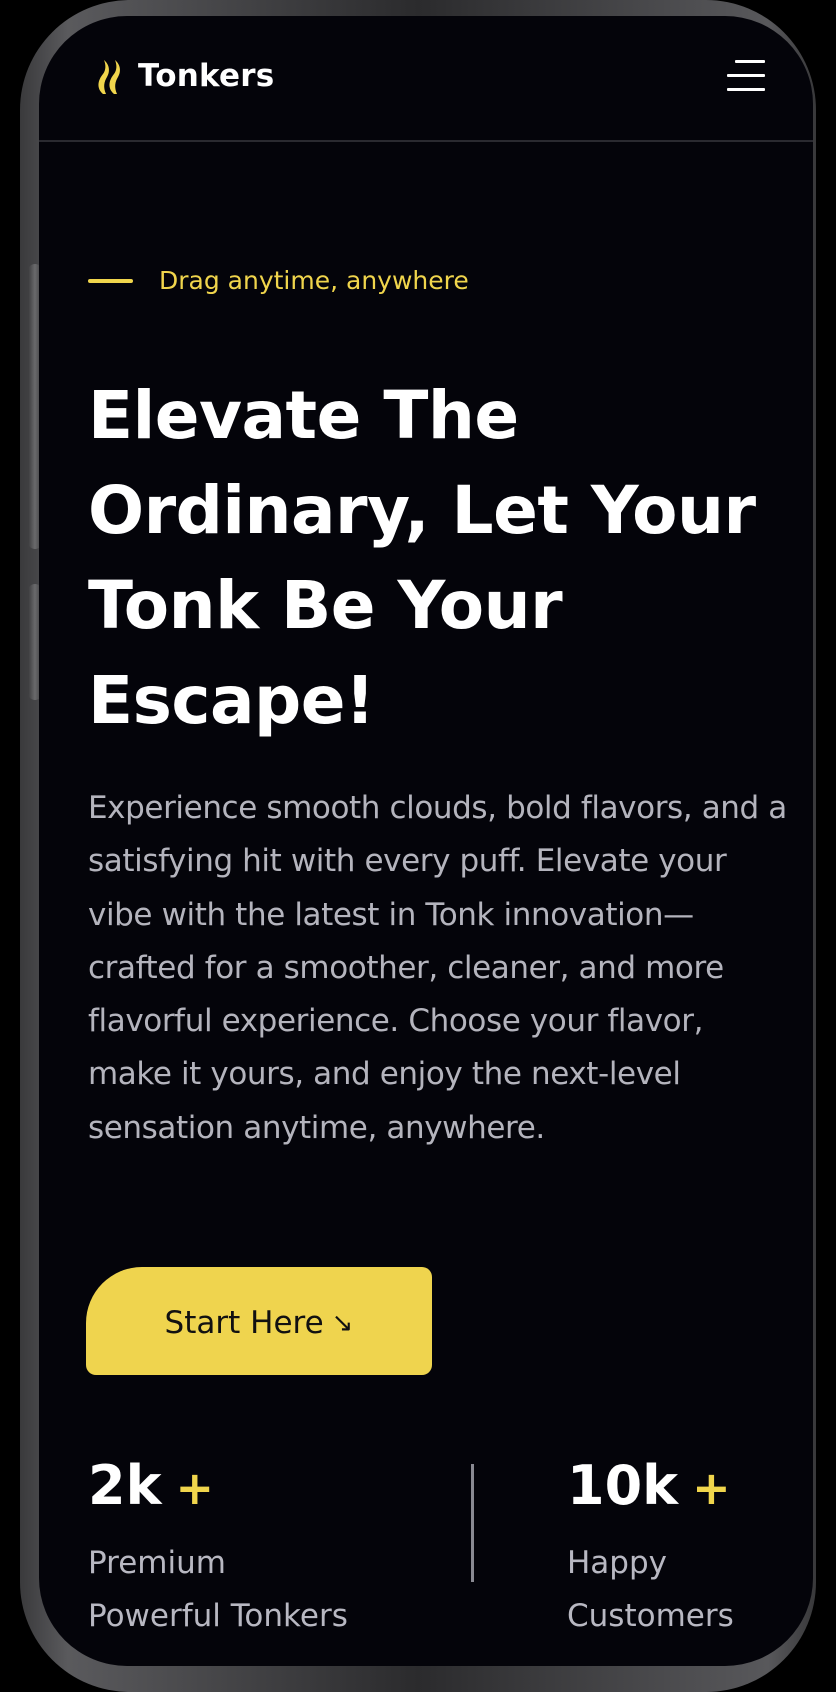 The height and width of the screenshot is (1692, 836). I want to click on hero-eyebrow: Drag anytime, anywhere, so click(278, 280).